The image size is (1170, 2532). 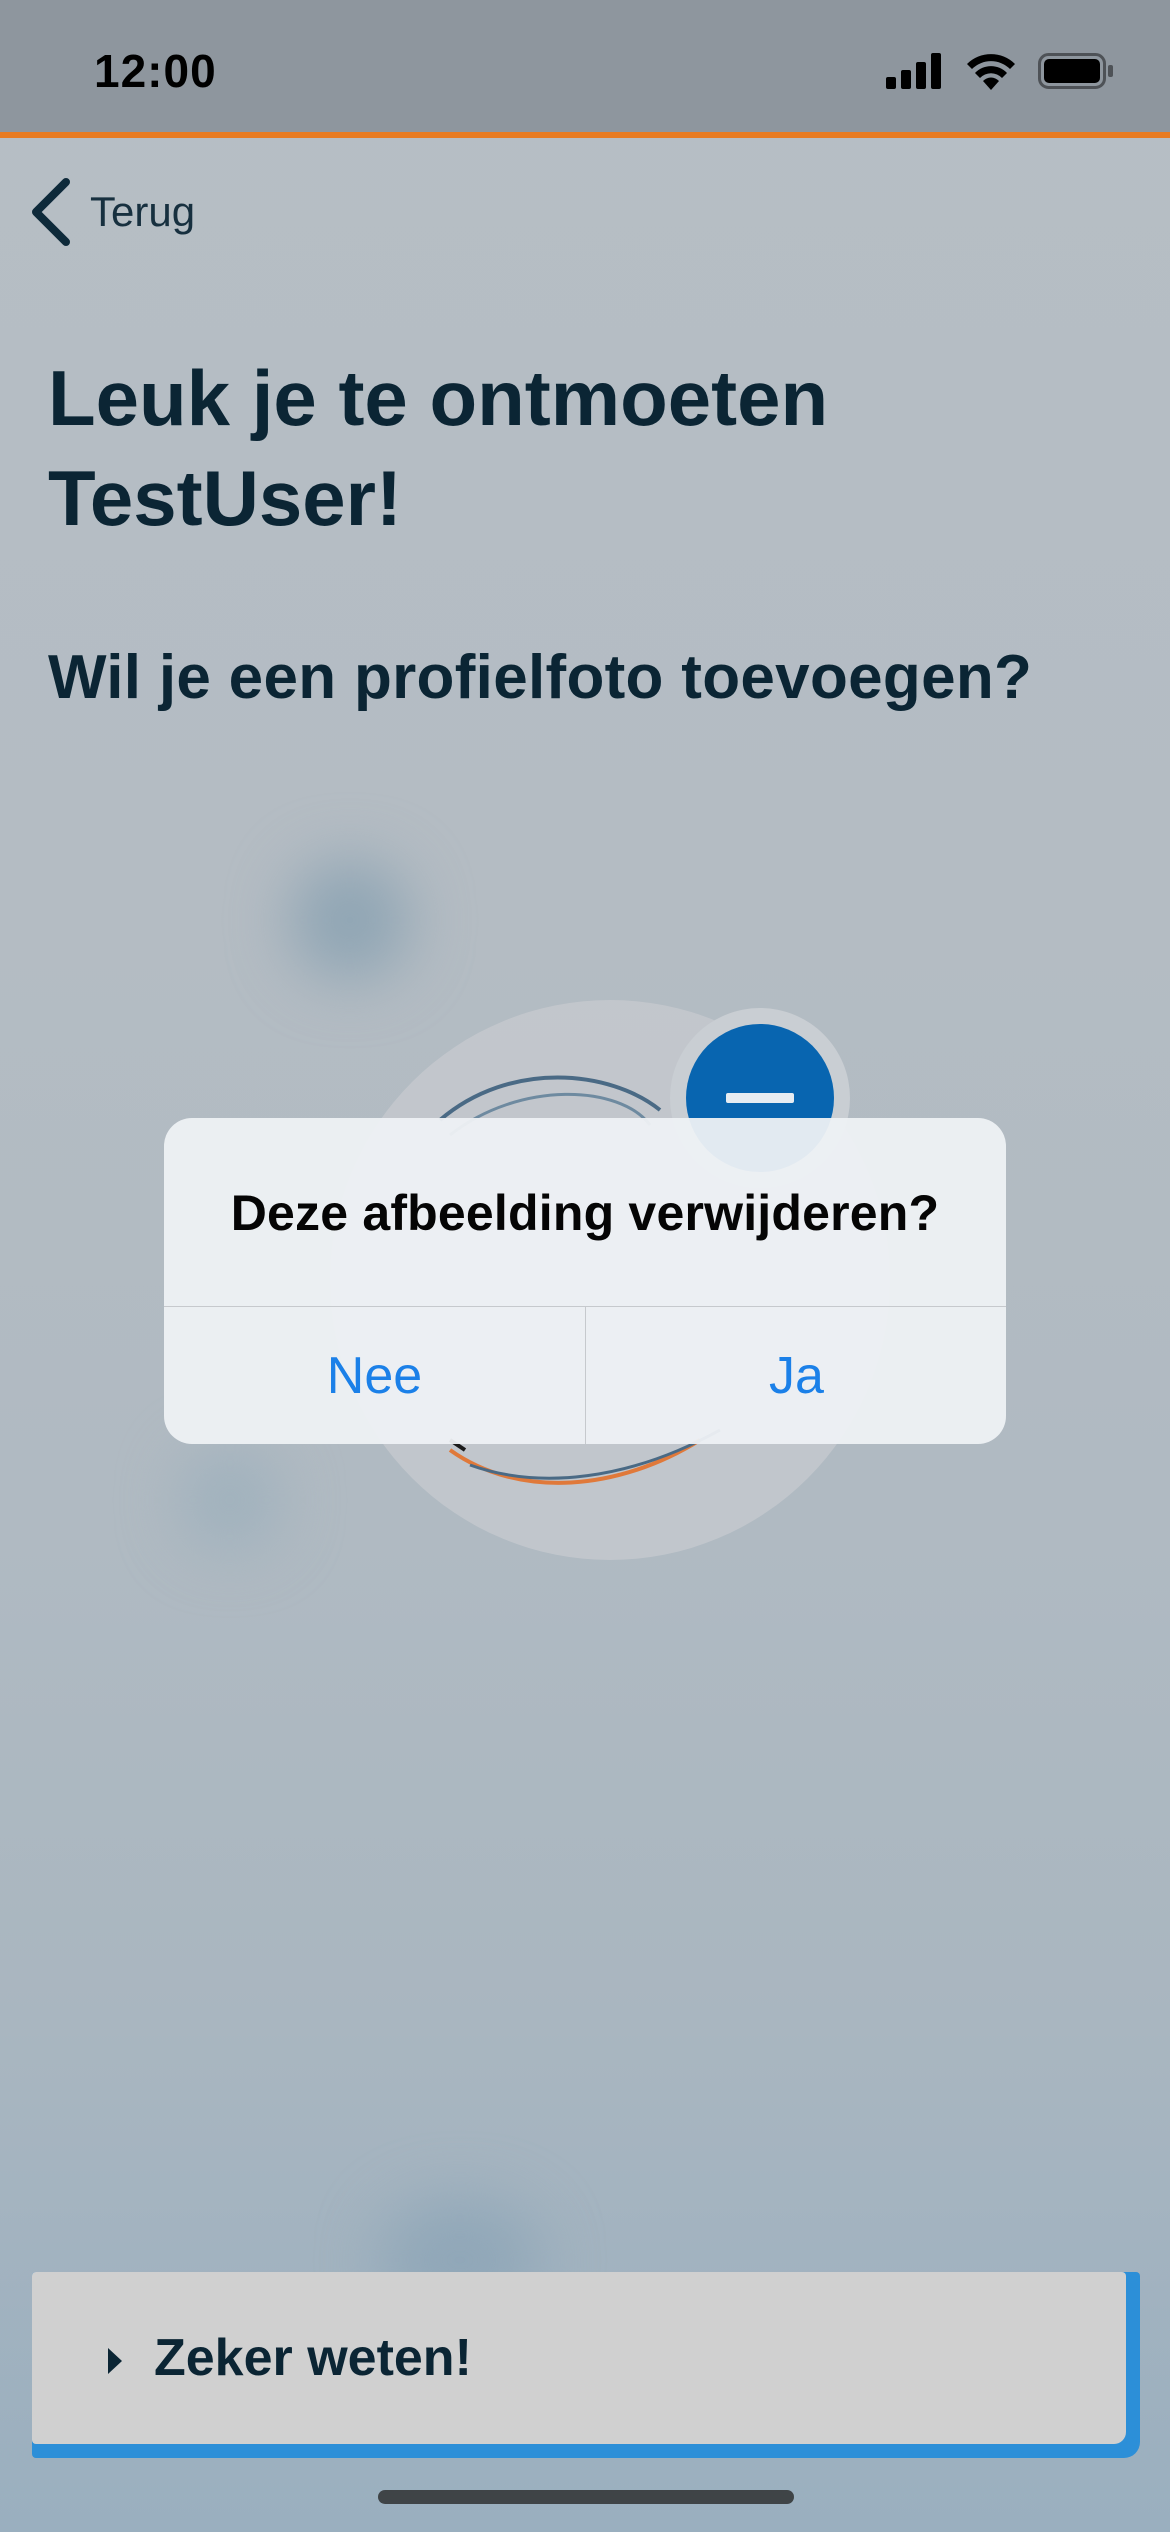 What do you see at coordinates (585, 69) in the screenshot?
I see `status-bar: 12:00` at bounding box center [585, 69].